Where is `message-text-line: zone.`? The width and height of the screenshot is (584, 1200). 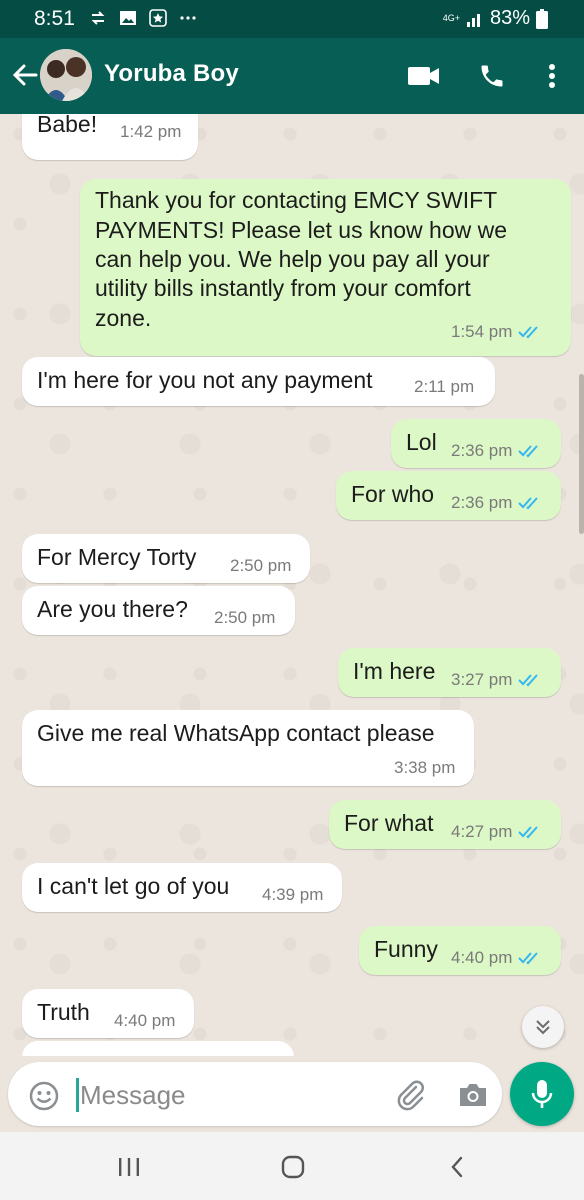 message-text-line: zone. is located at coordinates (123, 318).